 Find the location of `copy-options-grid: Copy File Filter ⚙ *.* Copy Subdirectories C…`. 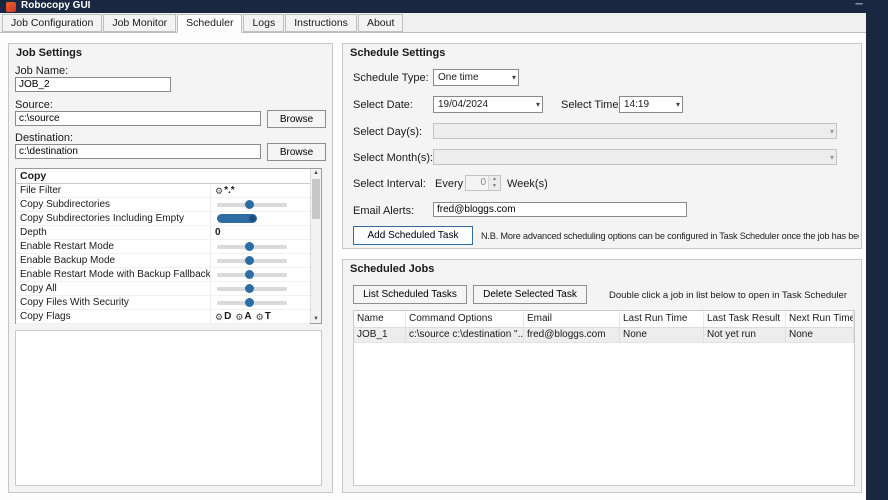

copy-options-grid: Copy File Filter ⚙ *.* Copy Subdirectories C… is located at coordinates (168, 246).